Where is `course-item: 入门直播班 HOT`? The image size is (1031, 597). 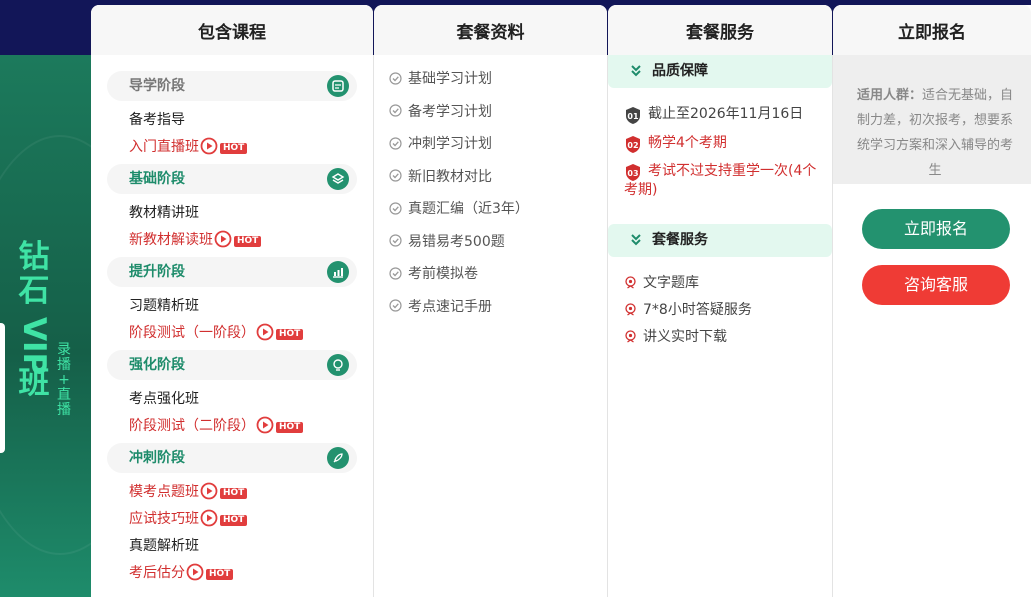
course-item: 入门直播班 HOT is located at coordinates (188, 147).